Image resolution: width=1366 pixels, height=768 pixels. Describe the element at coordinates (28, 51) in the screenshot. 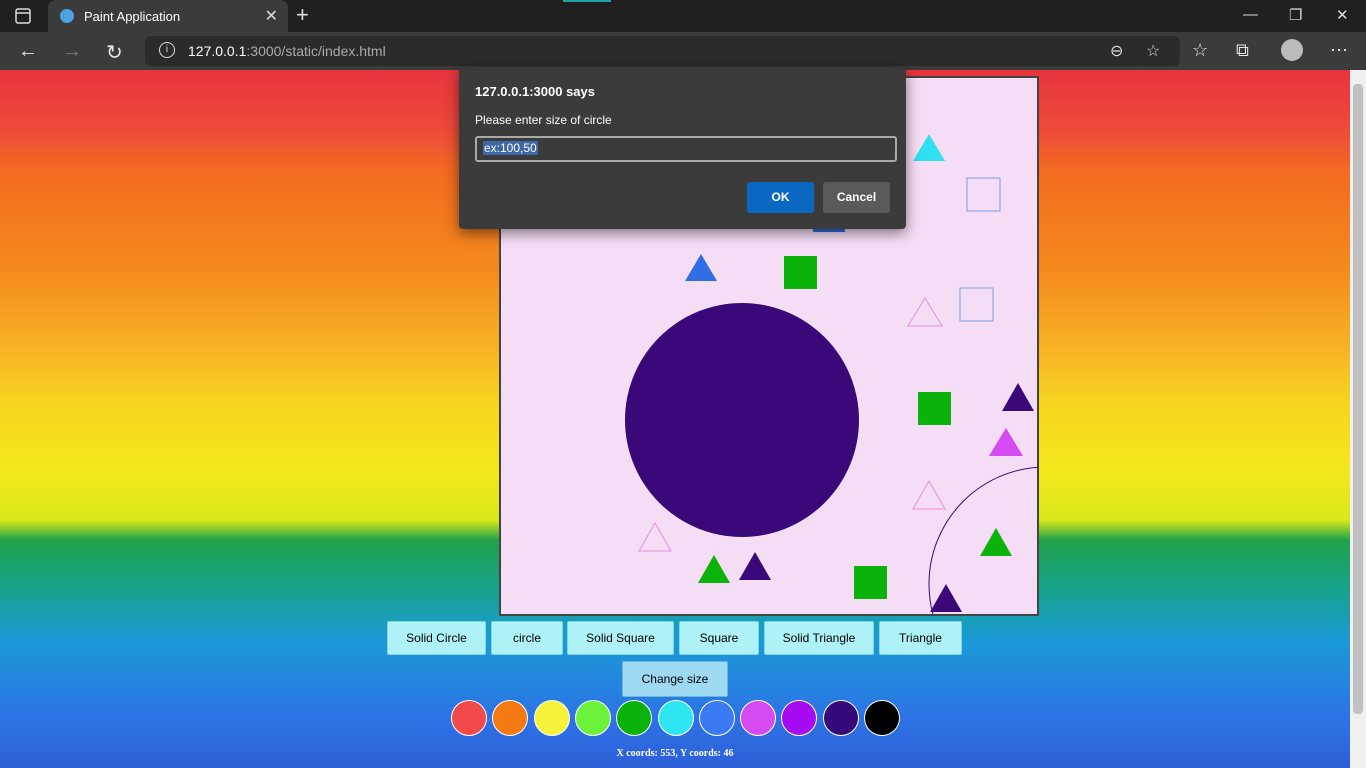

I see `back-icon: ←` at that location.